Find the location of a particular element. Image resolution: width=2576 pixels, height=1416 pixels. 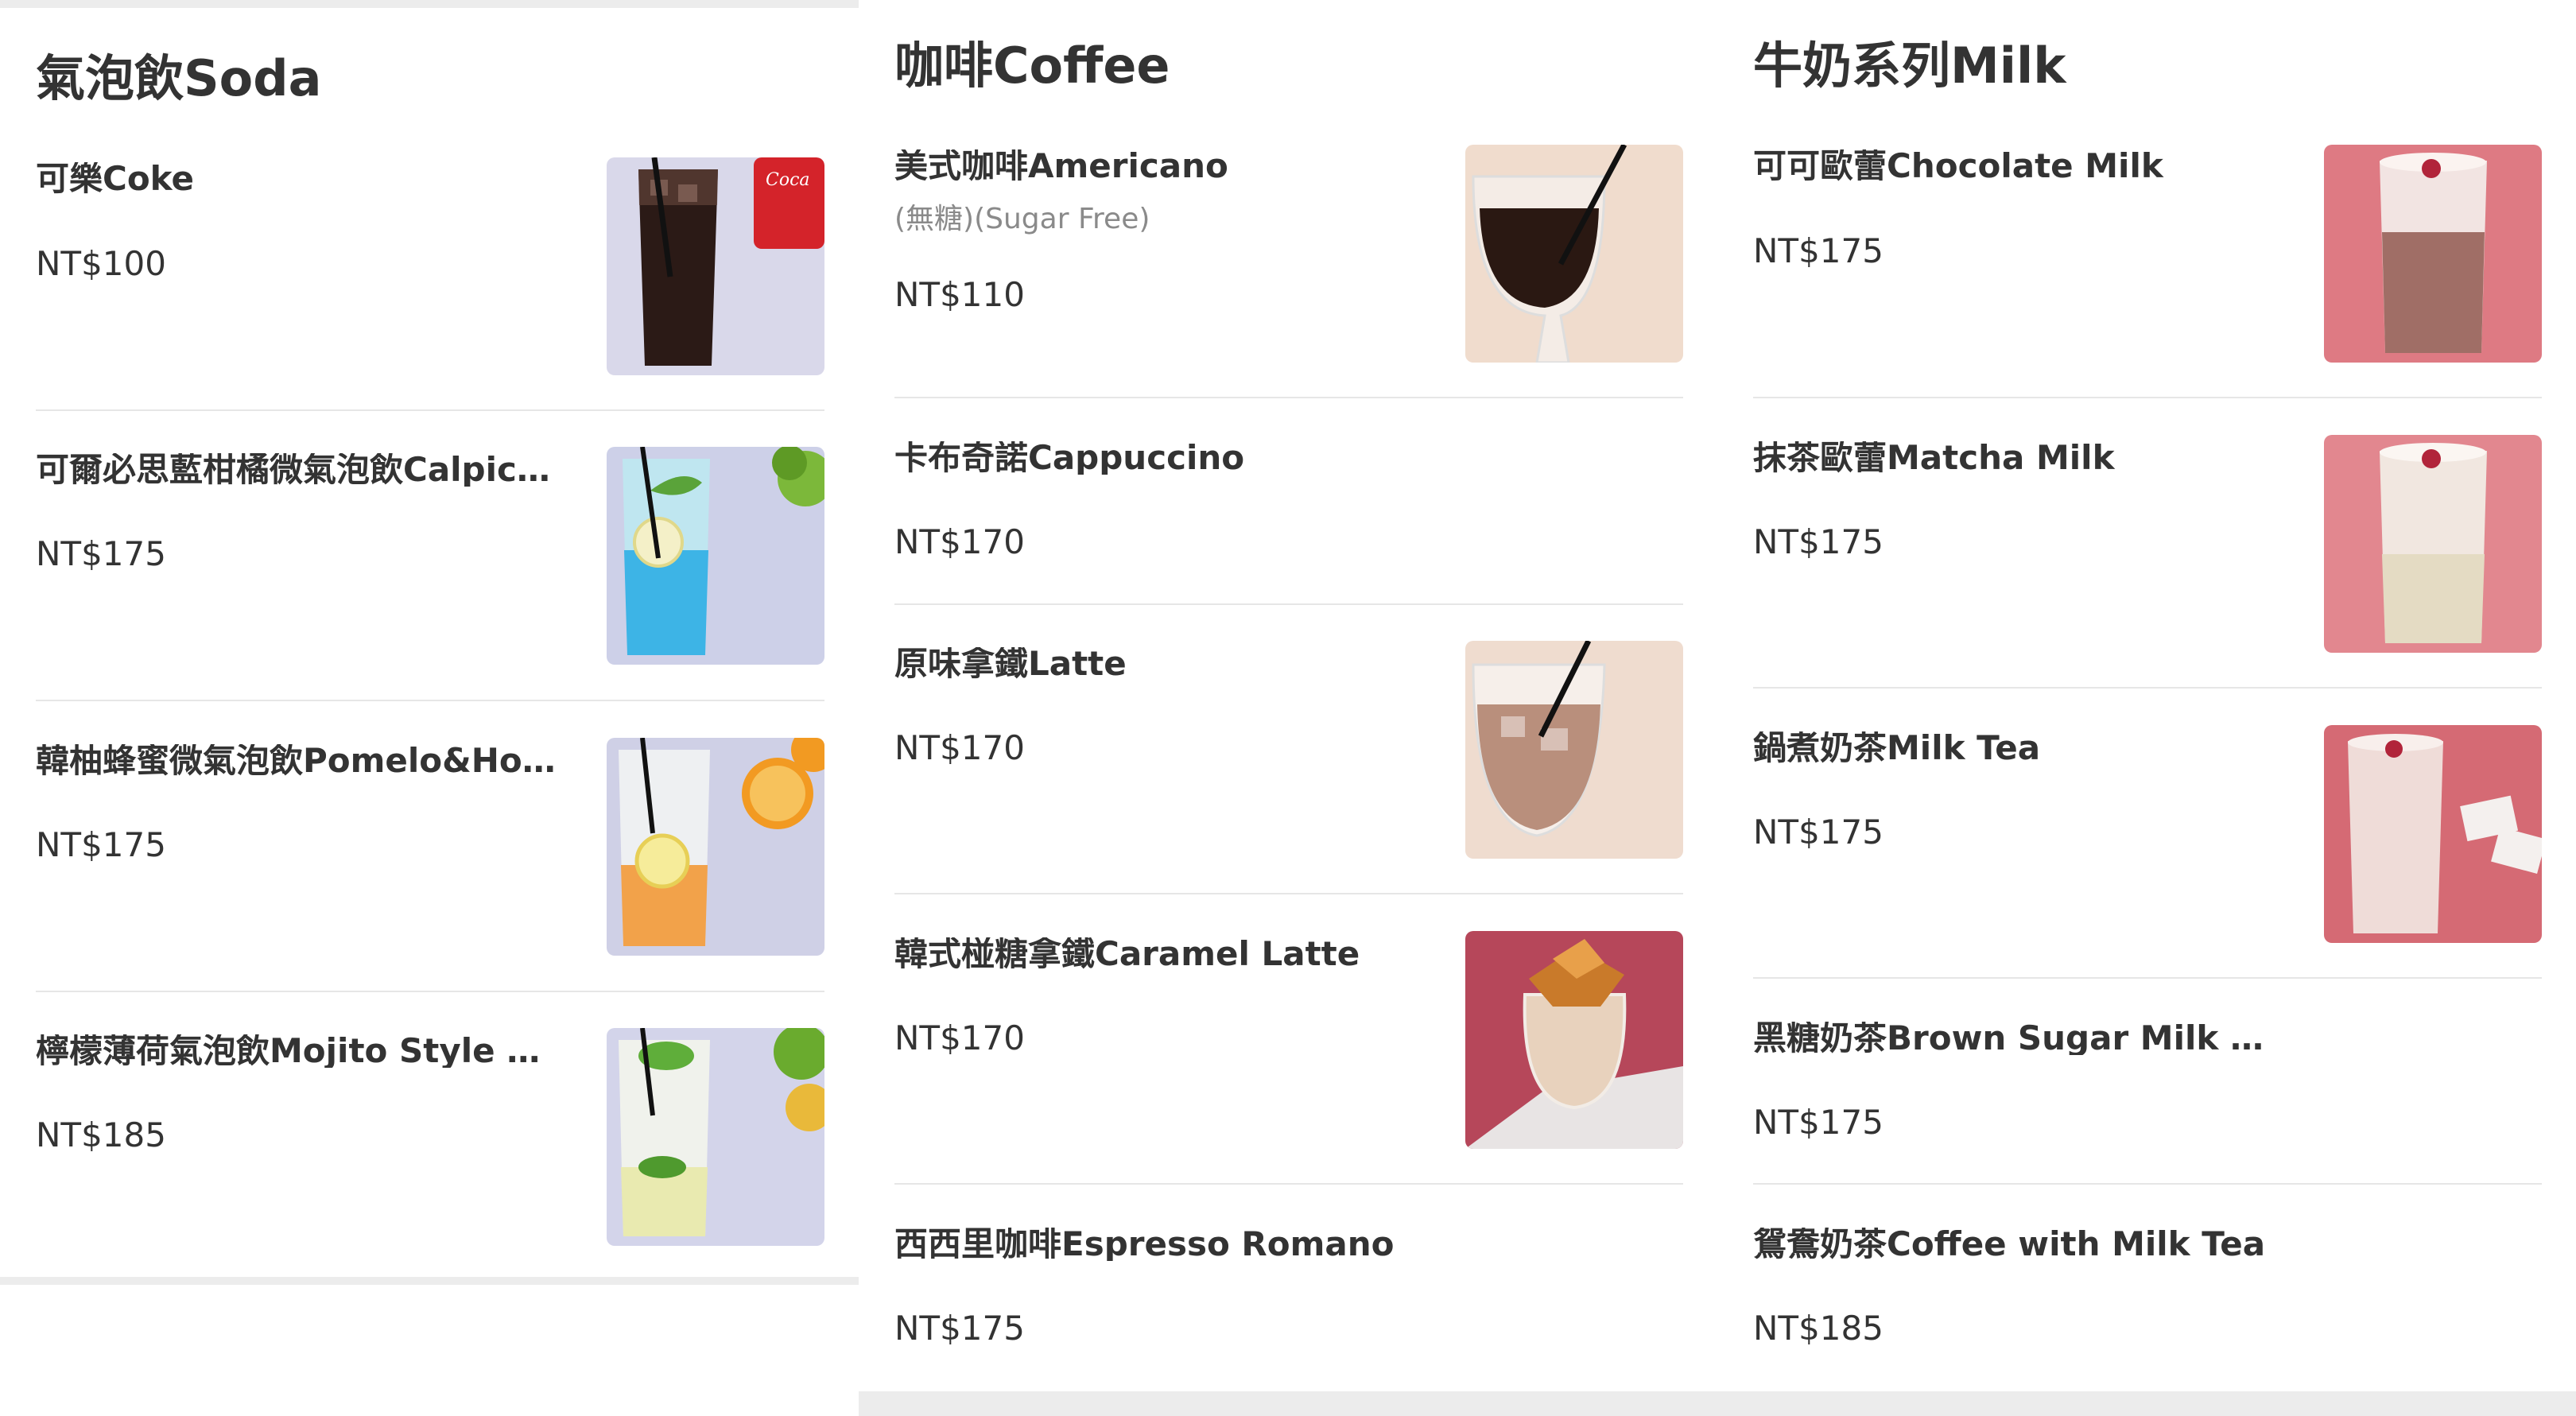

item-name: 可可歐蕾Chocolate Milk is located at coordinates (1958, 166).